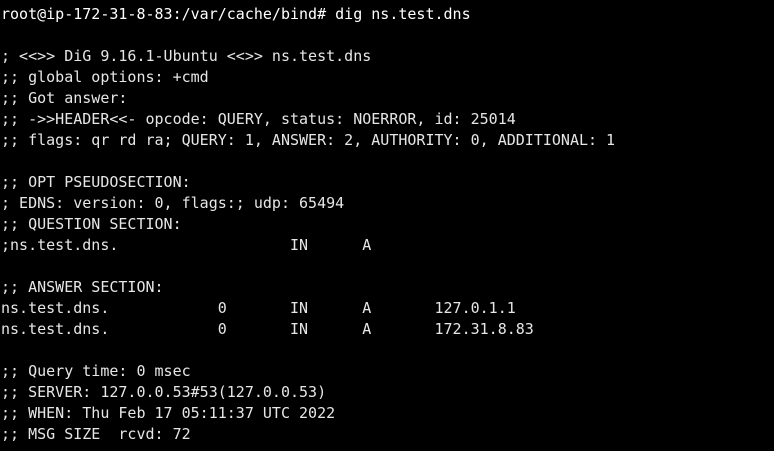 This screenshot has width=774, height=451. I want to click on answer-section-heading: ;; ANSWER SECTION:, so click(82, 287).